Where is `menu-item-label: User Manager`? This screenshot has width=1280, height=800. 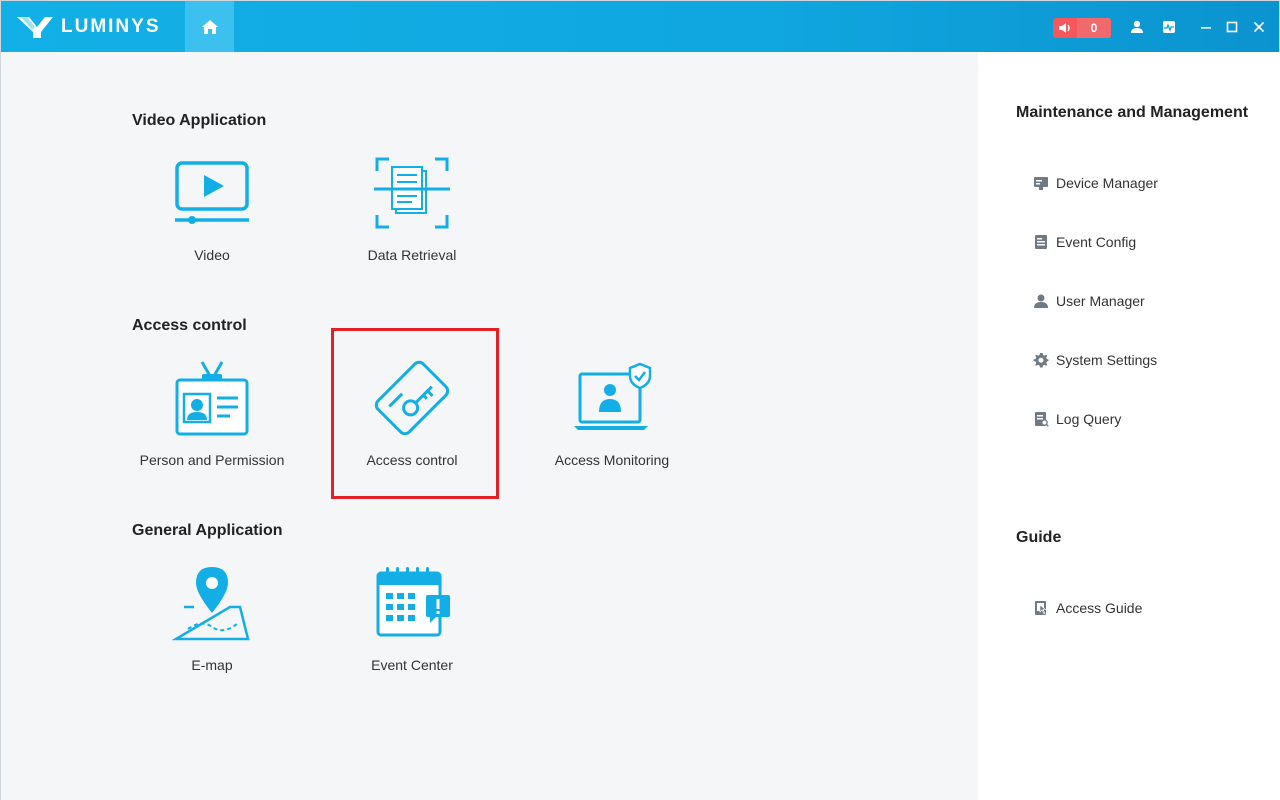 menu-item-label: User Manager is located at coordinates (1100, 301).